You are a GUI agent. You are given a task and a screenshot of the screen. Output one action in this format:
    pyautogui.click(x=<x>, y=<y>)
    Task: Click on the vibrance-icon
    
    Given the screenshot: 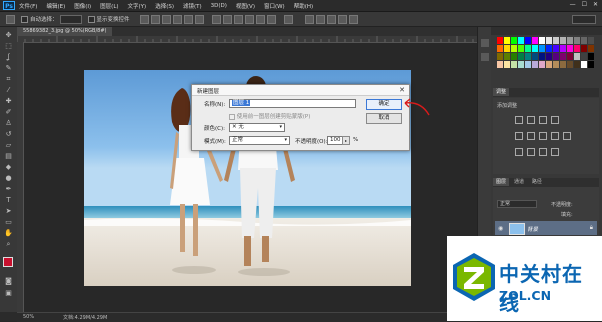 What is the action you would take?
    pyautogui.click(x=519, y=136)
    